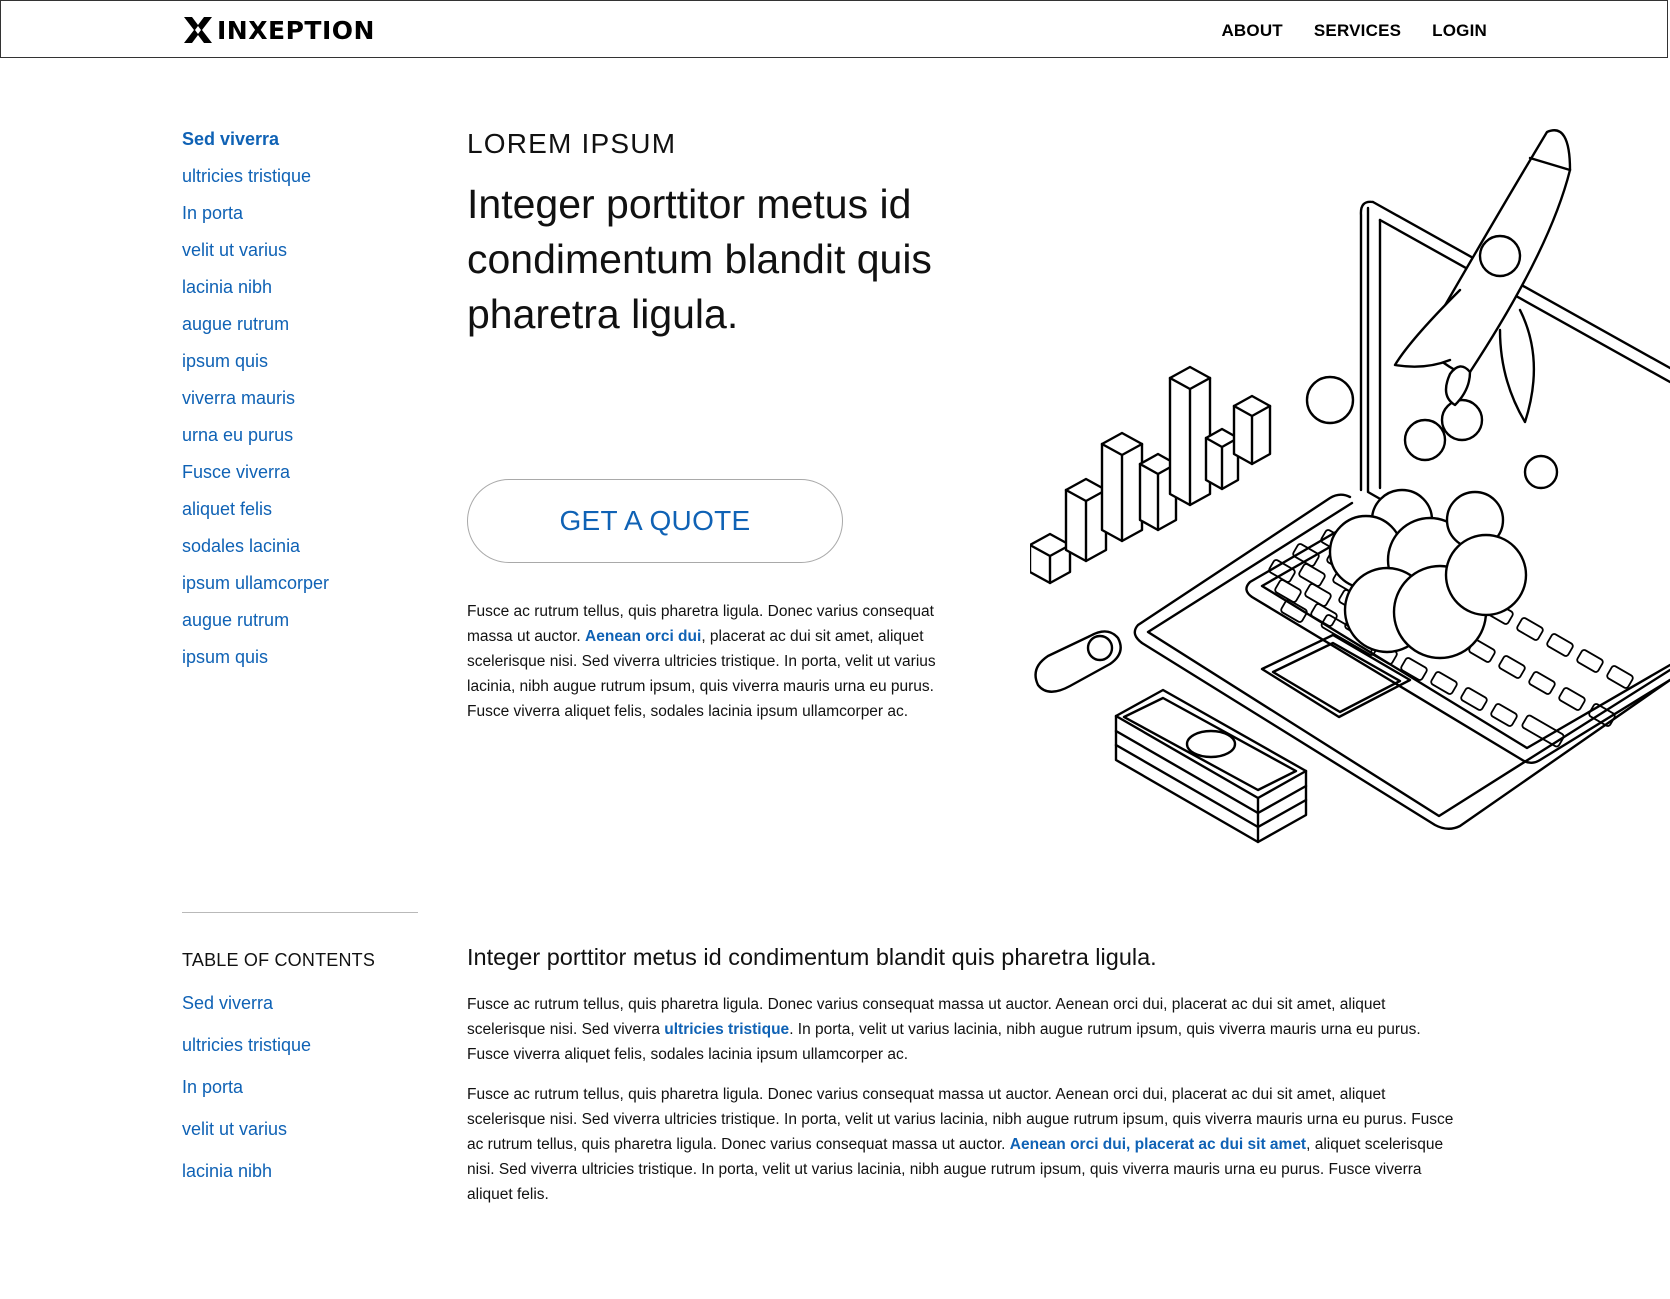 This screenshot has height=1299, width=1670. I want to click on brand-logo: INXEPTION, so click(279, 30).